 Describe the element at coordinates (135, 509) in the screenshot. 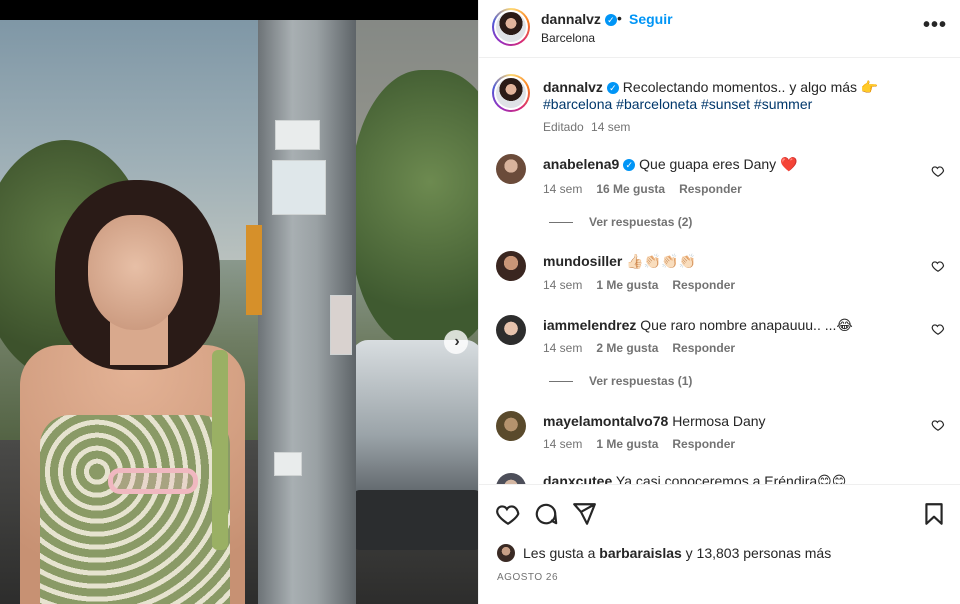

I see `woman-dress` at that location.